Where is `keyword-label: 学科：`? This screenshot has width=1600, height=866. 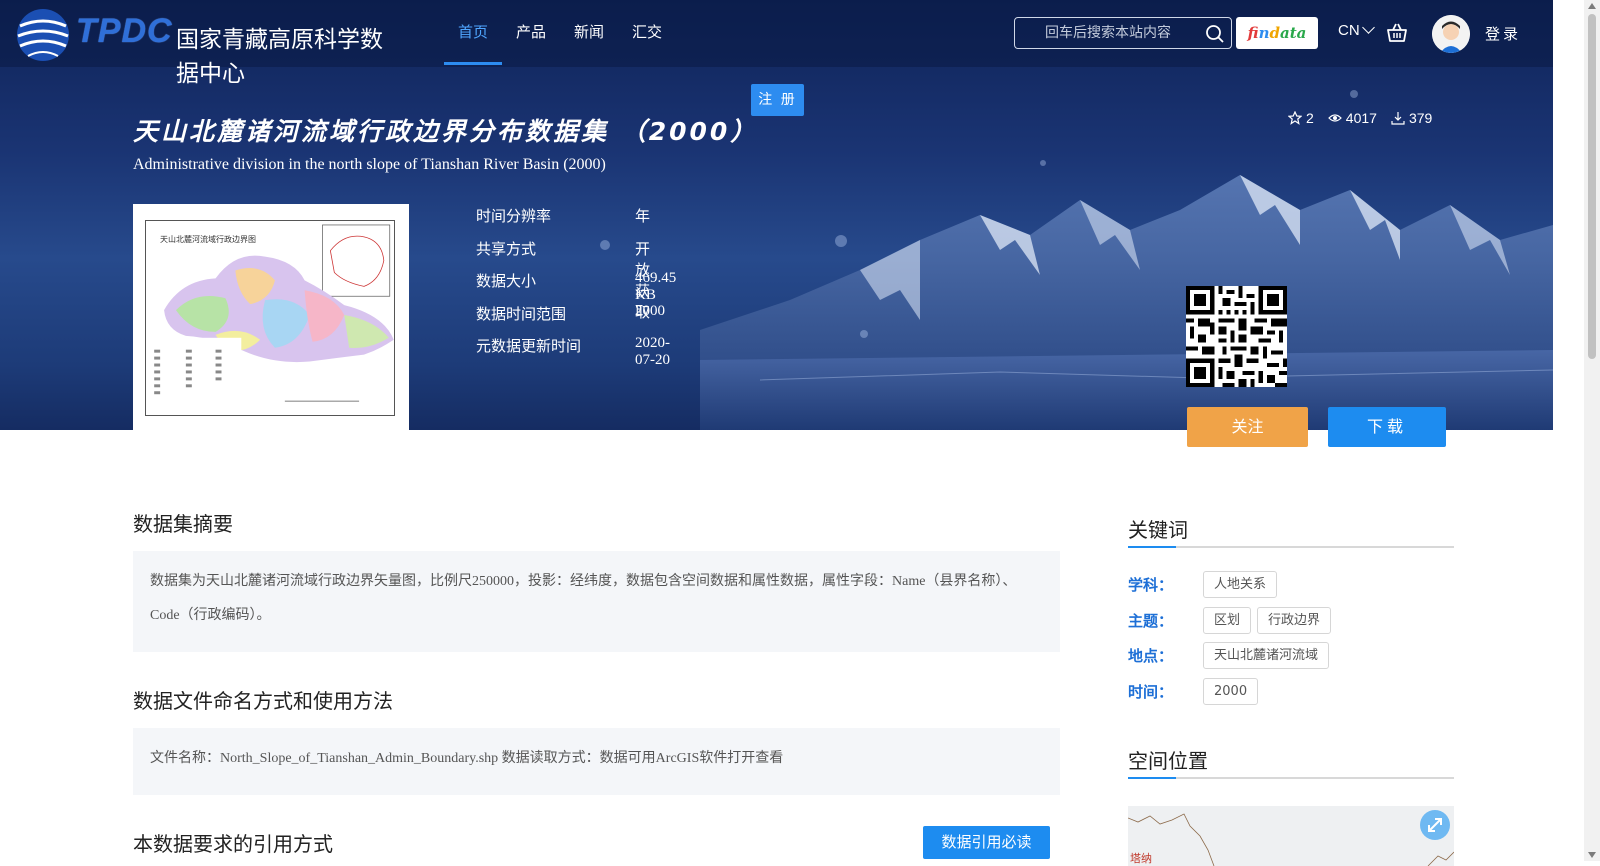 keyword-label: 学科： is located at coordinates (1151, 584).